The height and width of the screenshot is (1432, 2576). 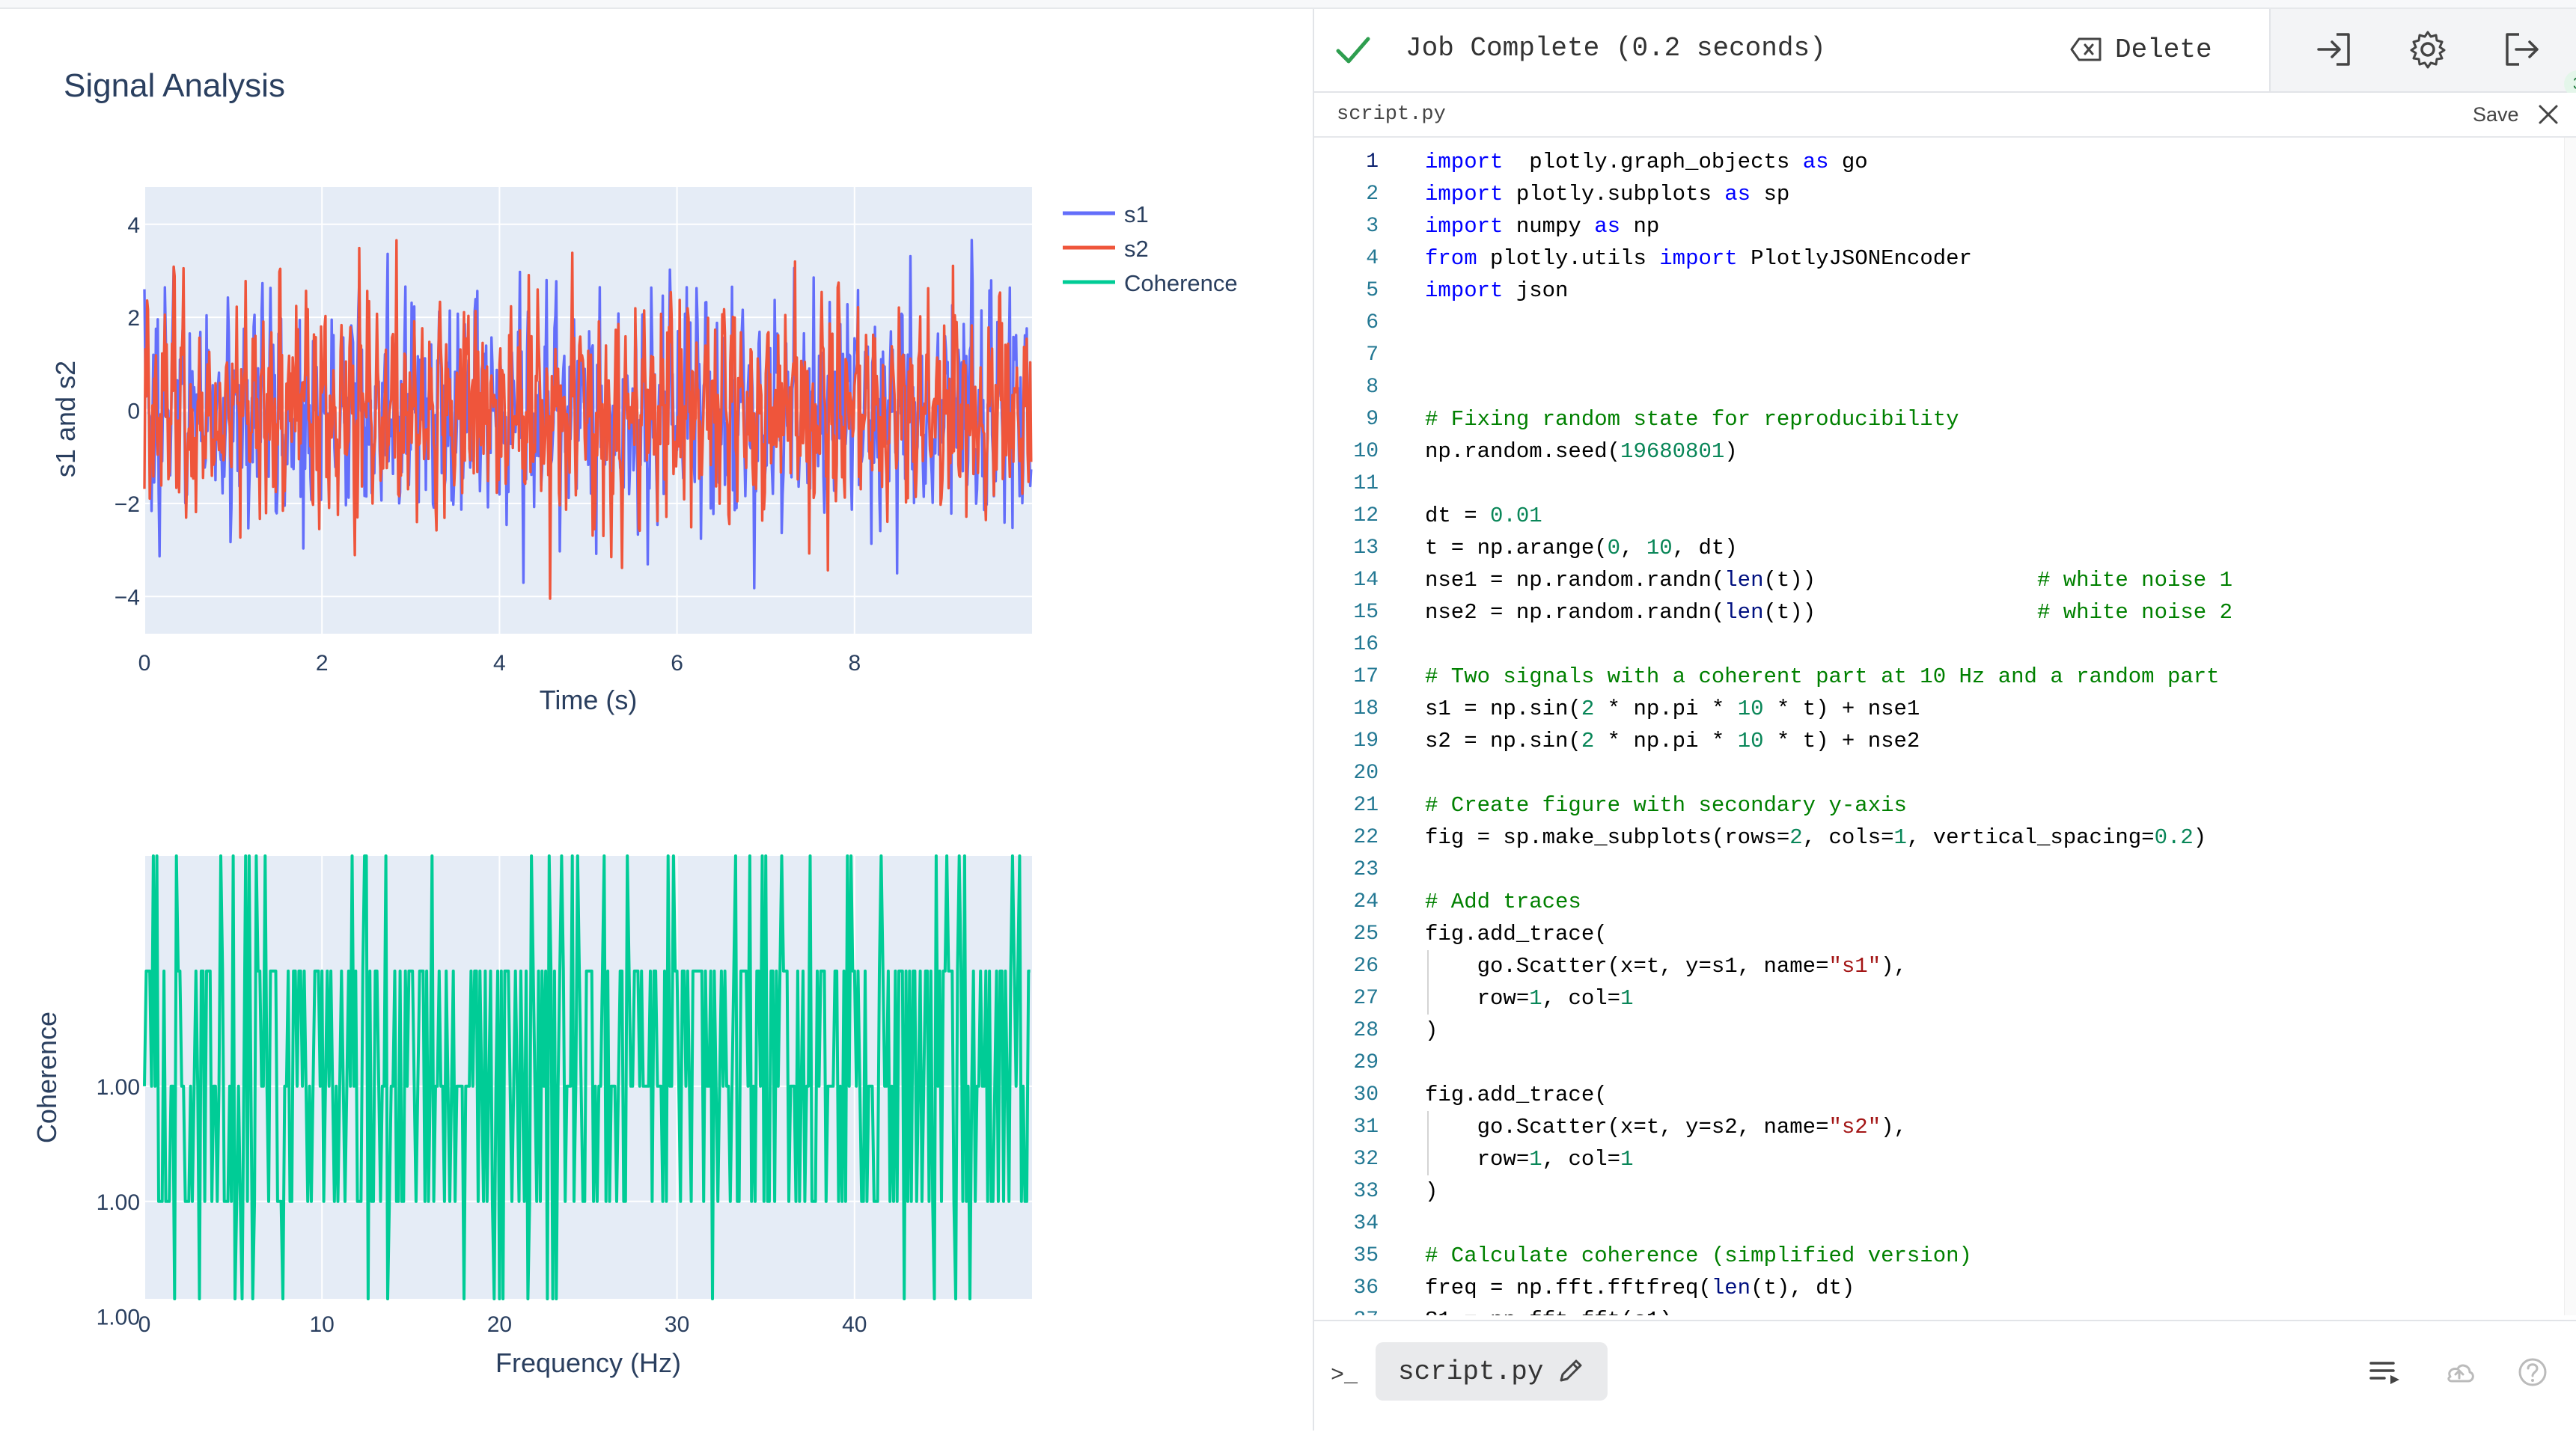 I want to click on login-icon, so click(x=2335, y=49).